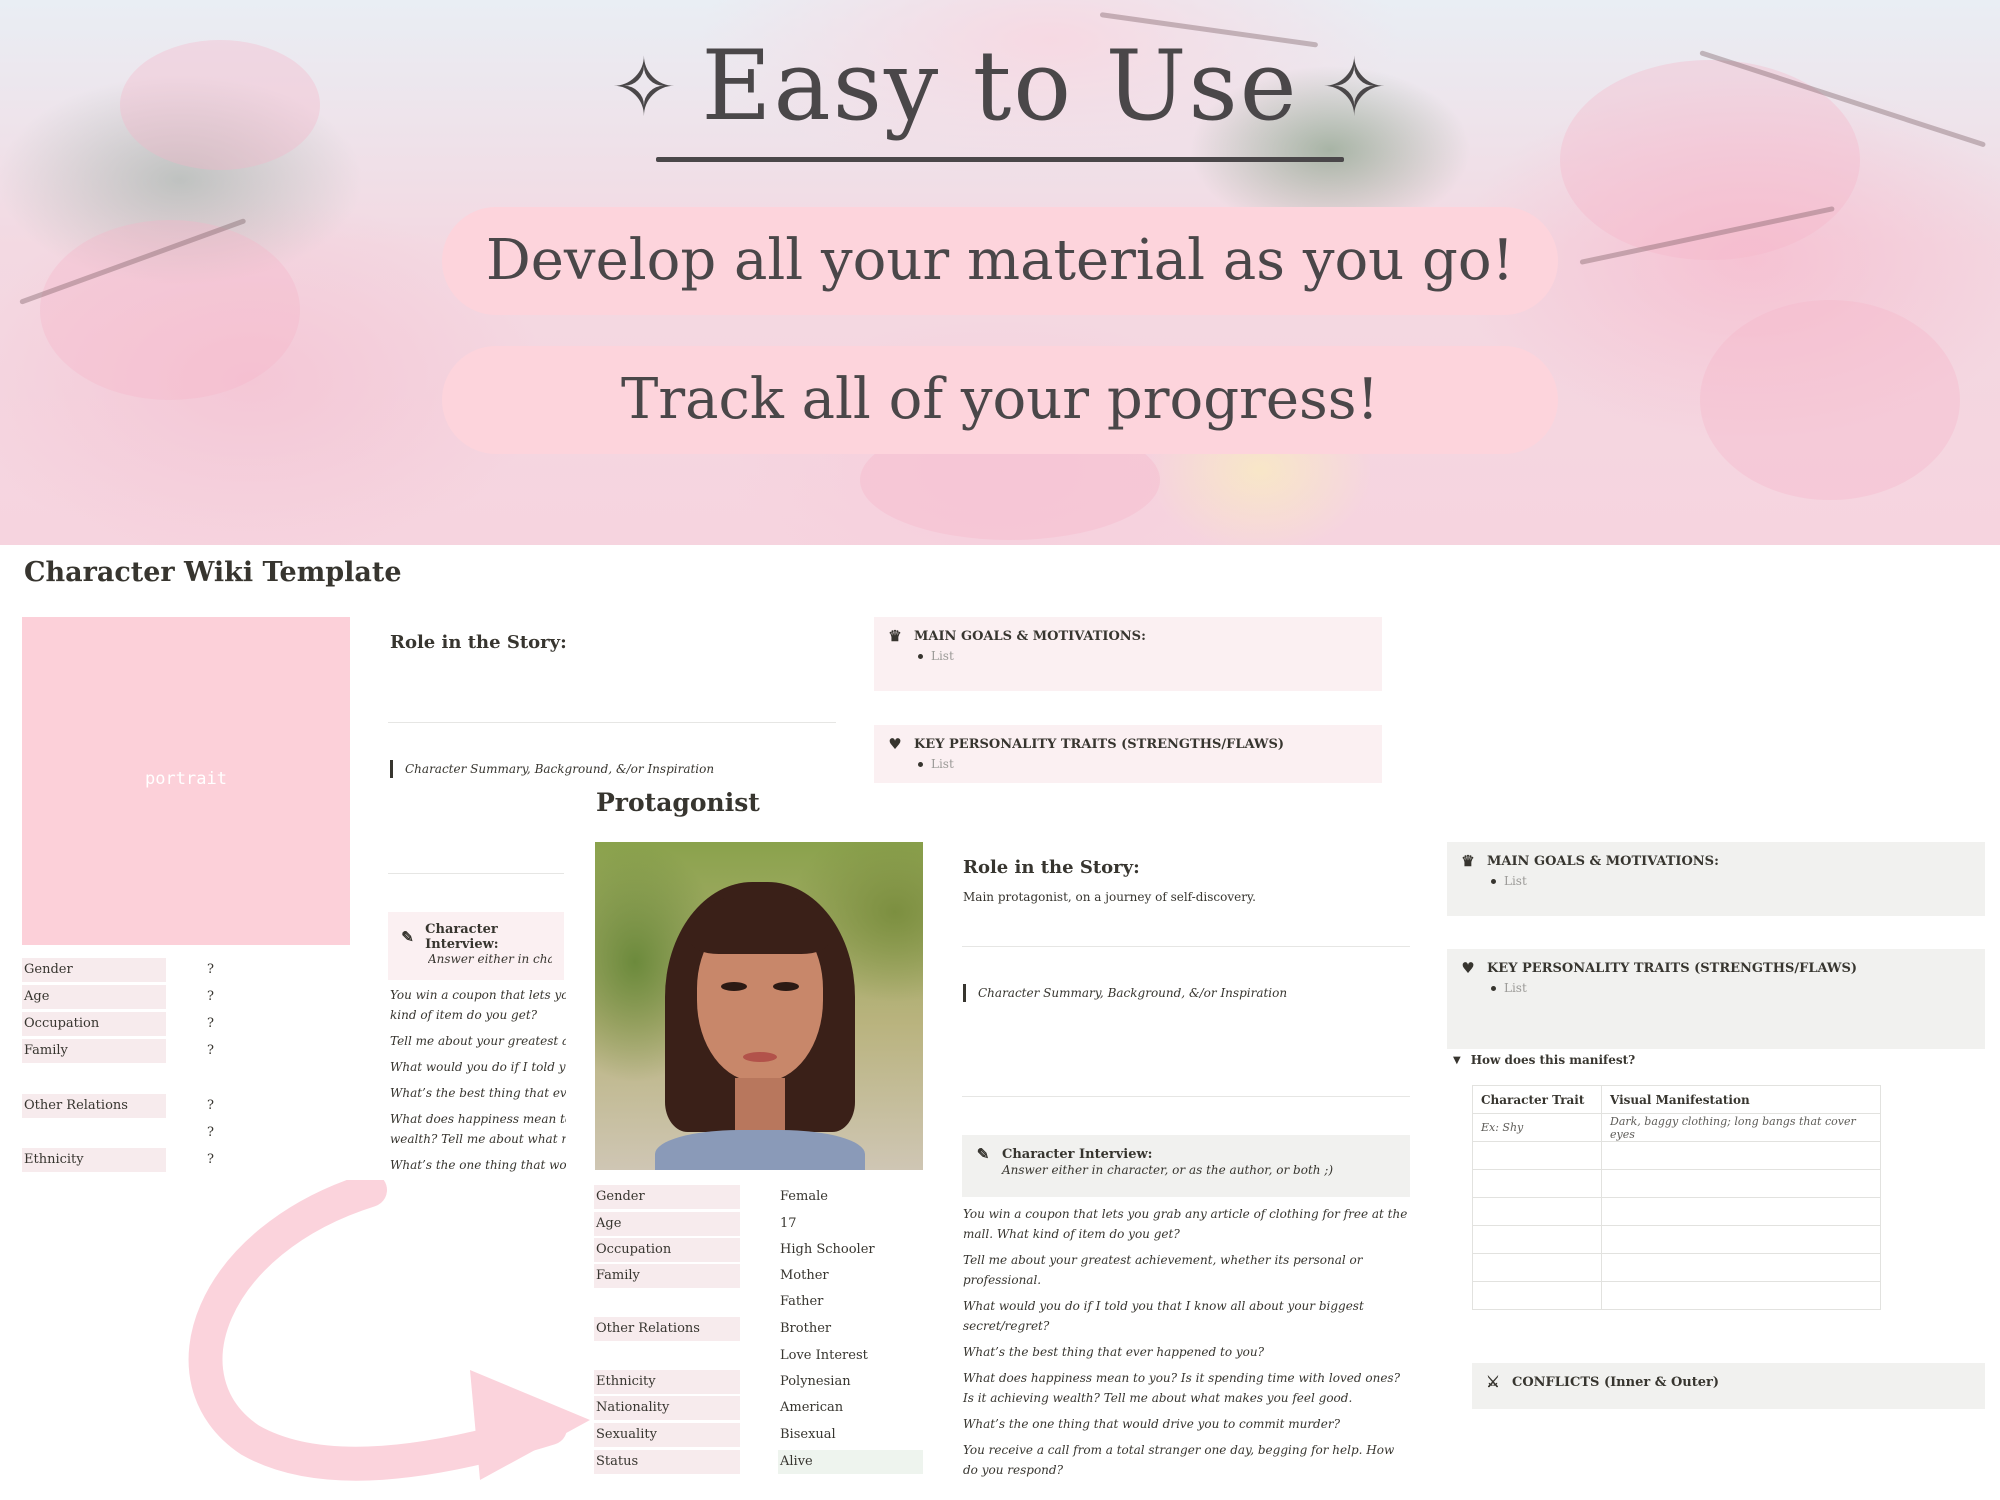 This screenshot has height=1500, width=2000. I want to click on interview-question: What’s the one thing that would dr, so click(478, 1165).